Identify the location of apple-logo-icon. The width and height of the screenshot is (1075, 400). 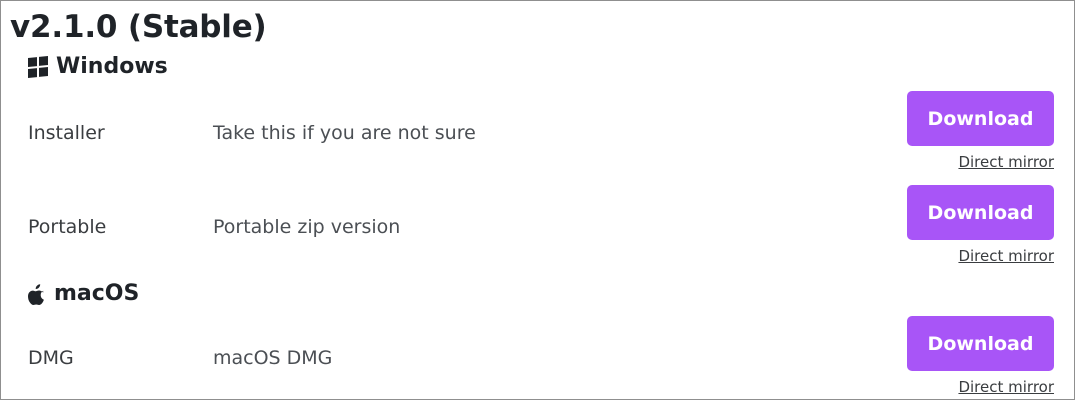
(36, 294).